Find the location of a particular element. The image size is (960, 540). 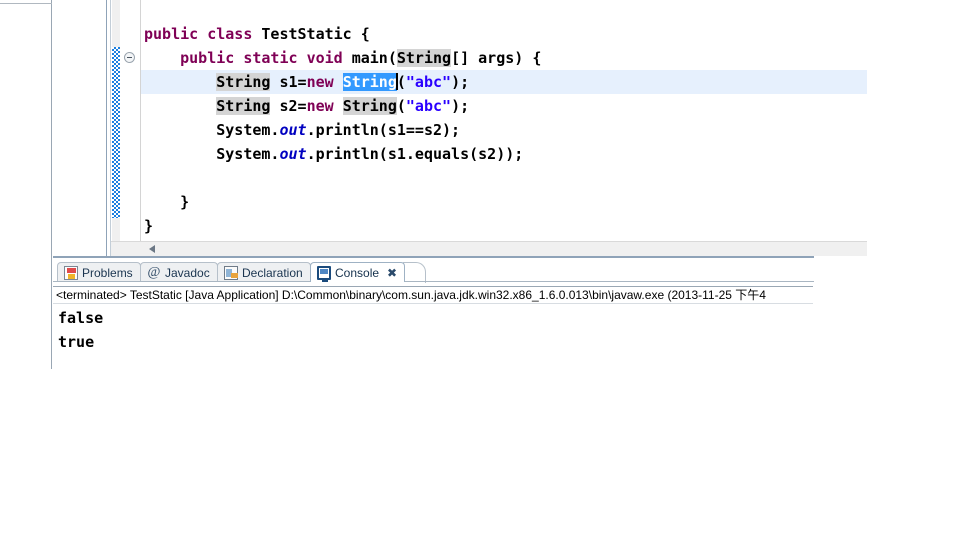

view-tab-strip-tail is located at coordinates (414, 272).